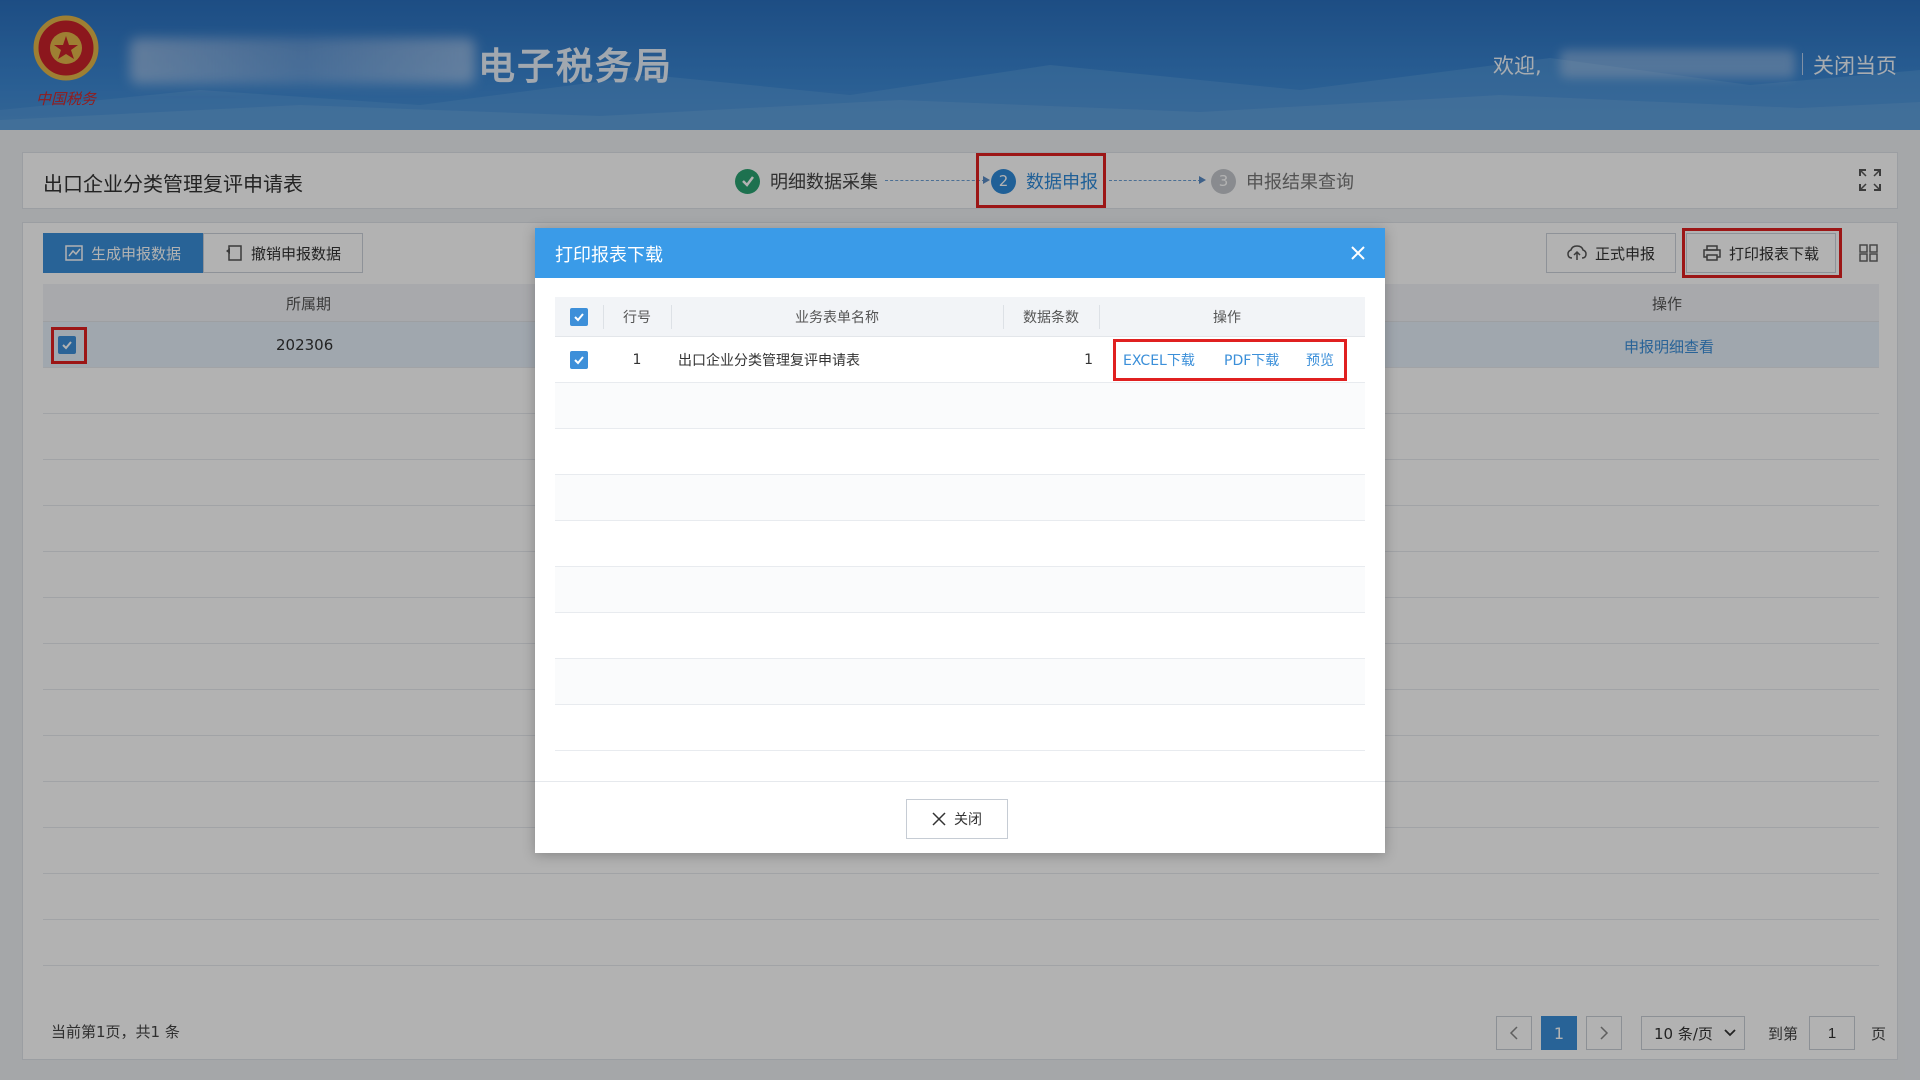 Image resolution: width=1920 pixels, height=1080 pixels. I want to click on dialog-footer: 关闭, so click(960, 817).